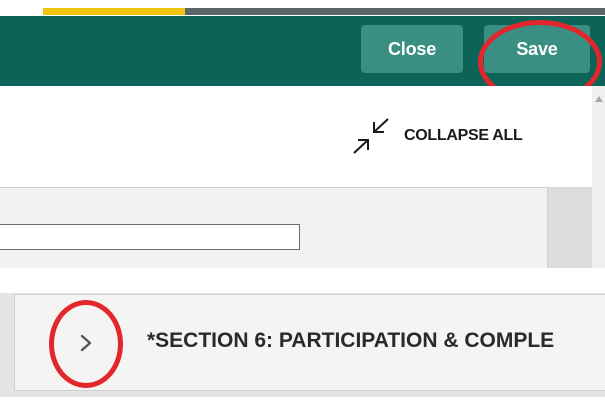  Describe the element at coordinates (351, 340) in the screenshot. I see `section-title: *SECTION 6: PARTICIPATION & COMPLE` at that location.